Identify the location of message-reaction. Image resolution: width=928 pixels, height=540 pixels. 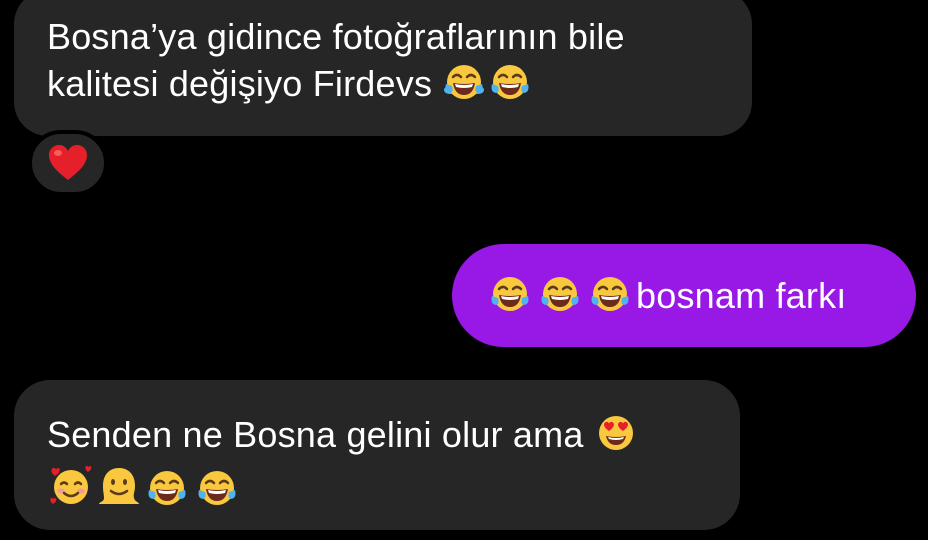
(68, 163).